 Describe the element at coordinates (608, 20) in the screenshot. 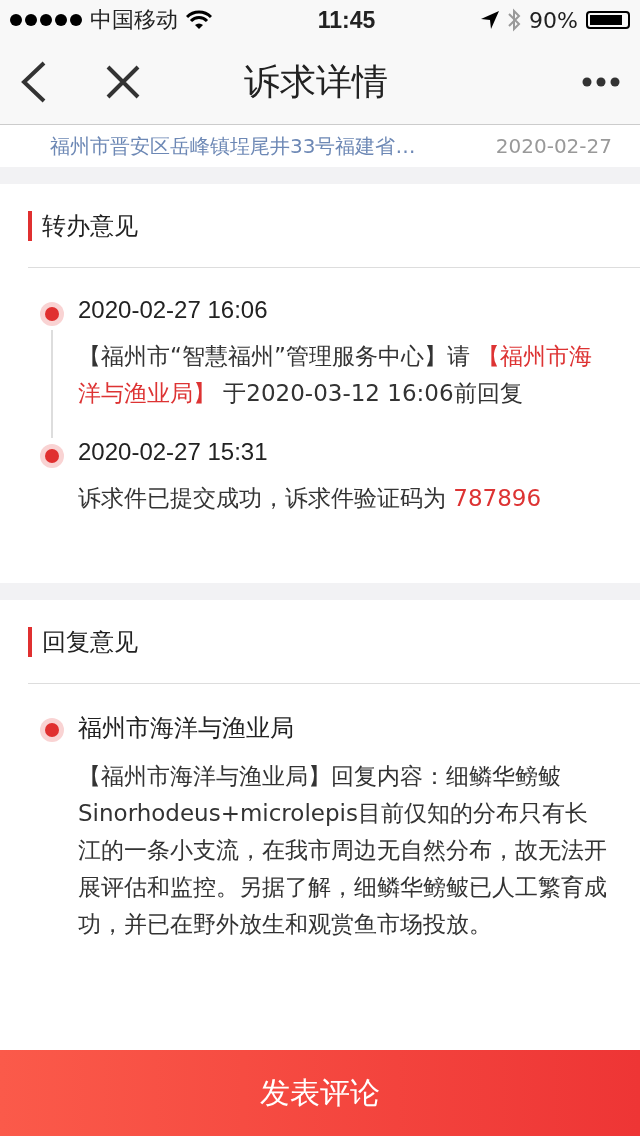

I see `battery-icon` at that location.